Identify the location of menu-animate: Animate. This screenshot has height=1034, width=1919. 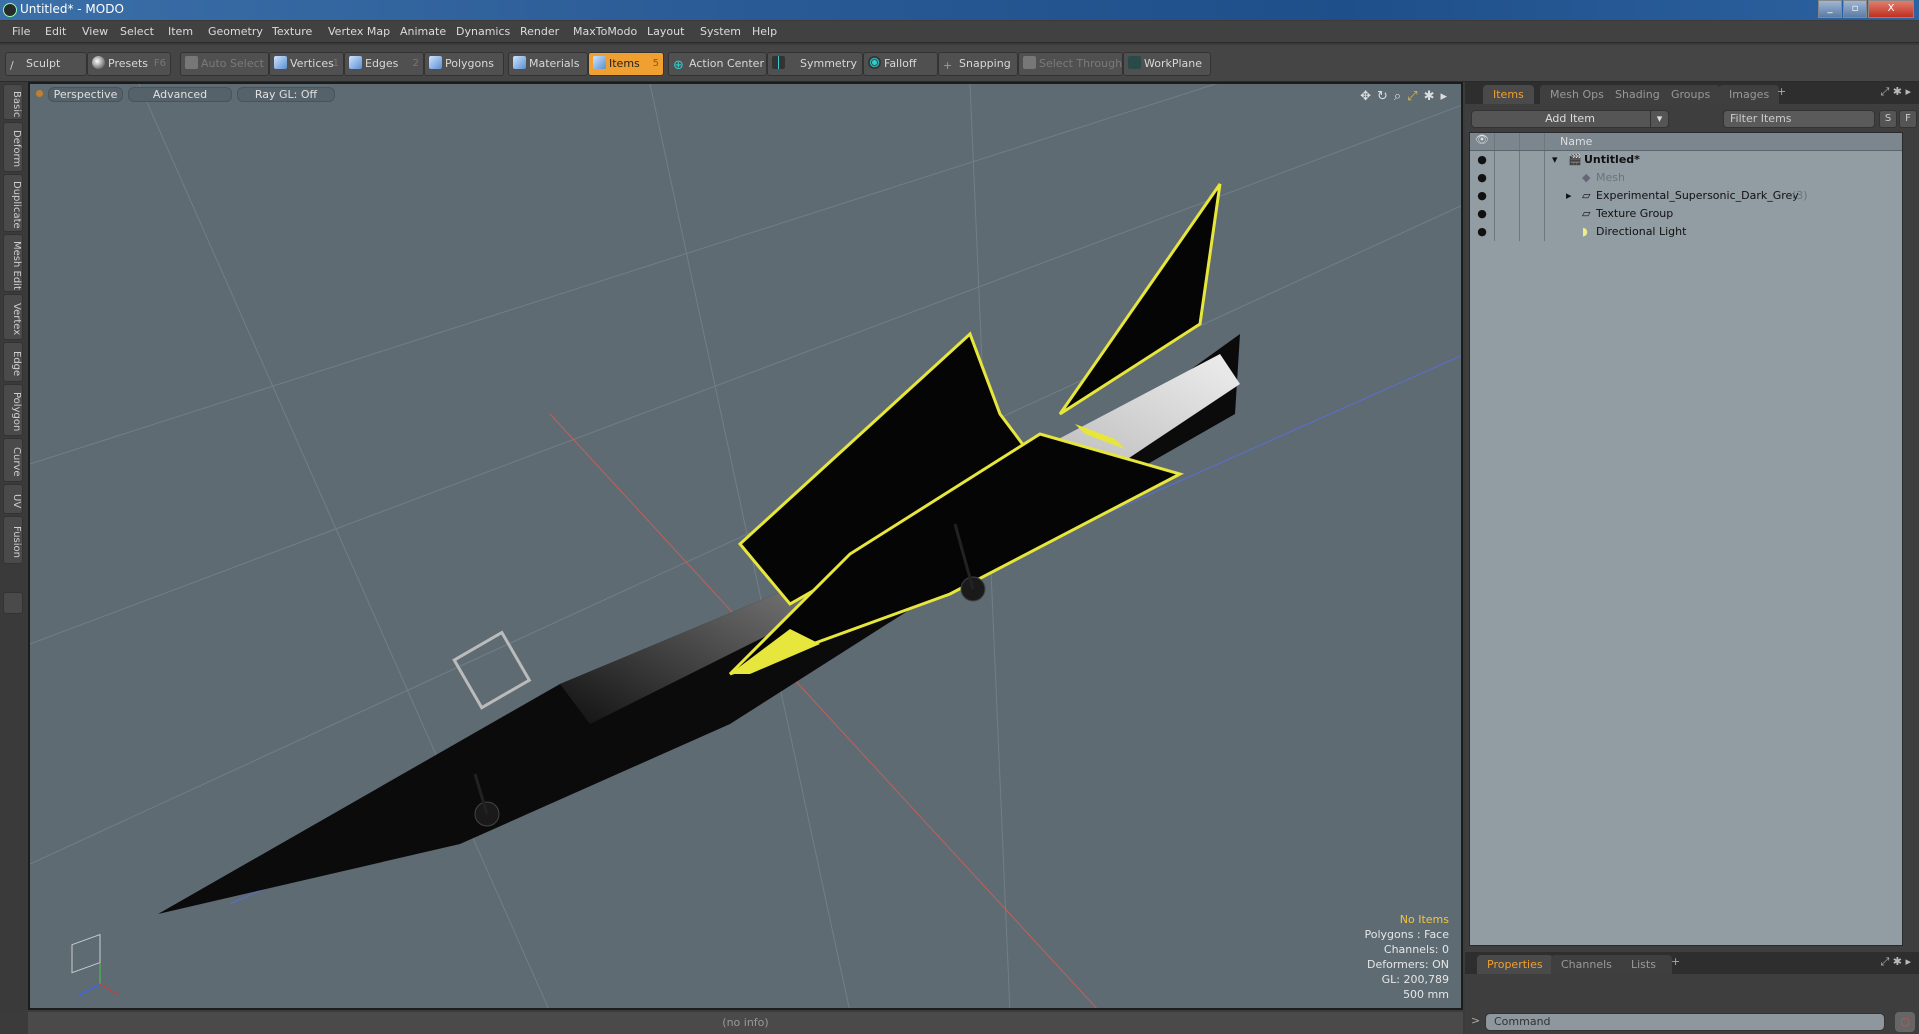
(423, 31).